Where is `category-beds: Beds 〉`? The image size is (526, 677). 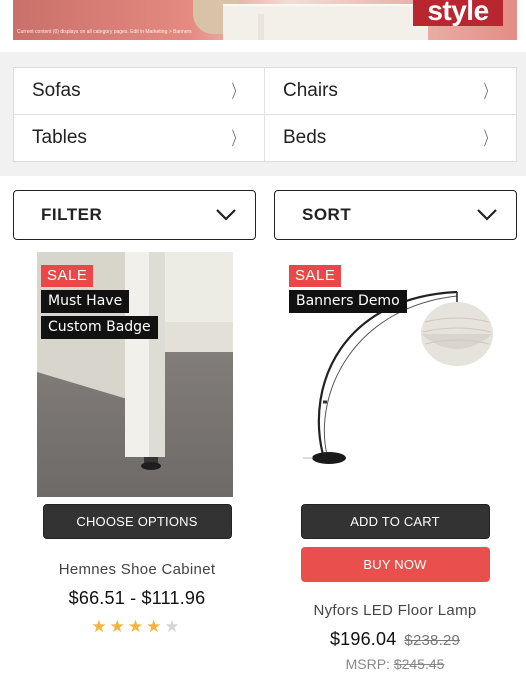
category-beds: Beds 〉 is located at coordinates (390, 138).